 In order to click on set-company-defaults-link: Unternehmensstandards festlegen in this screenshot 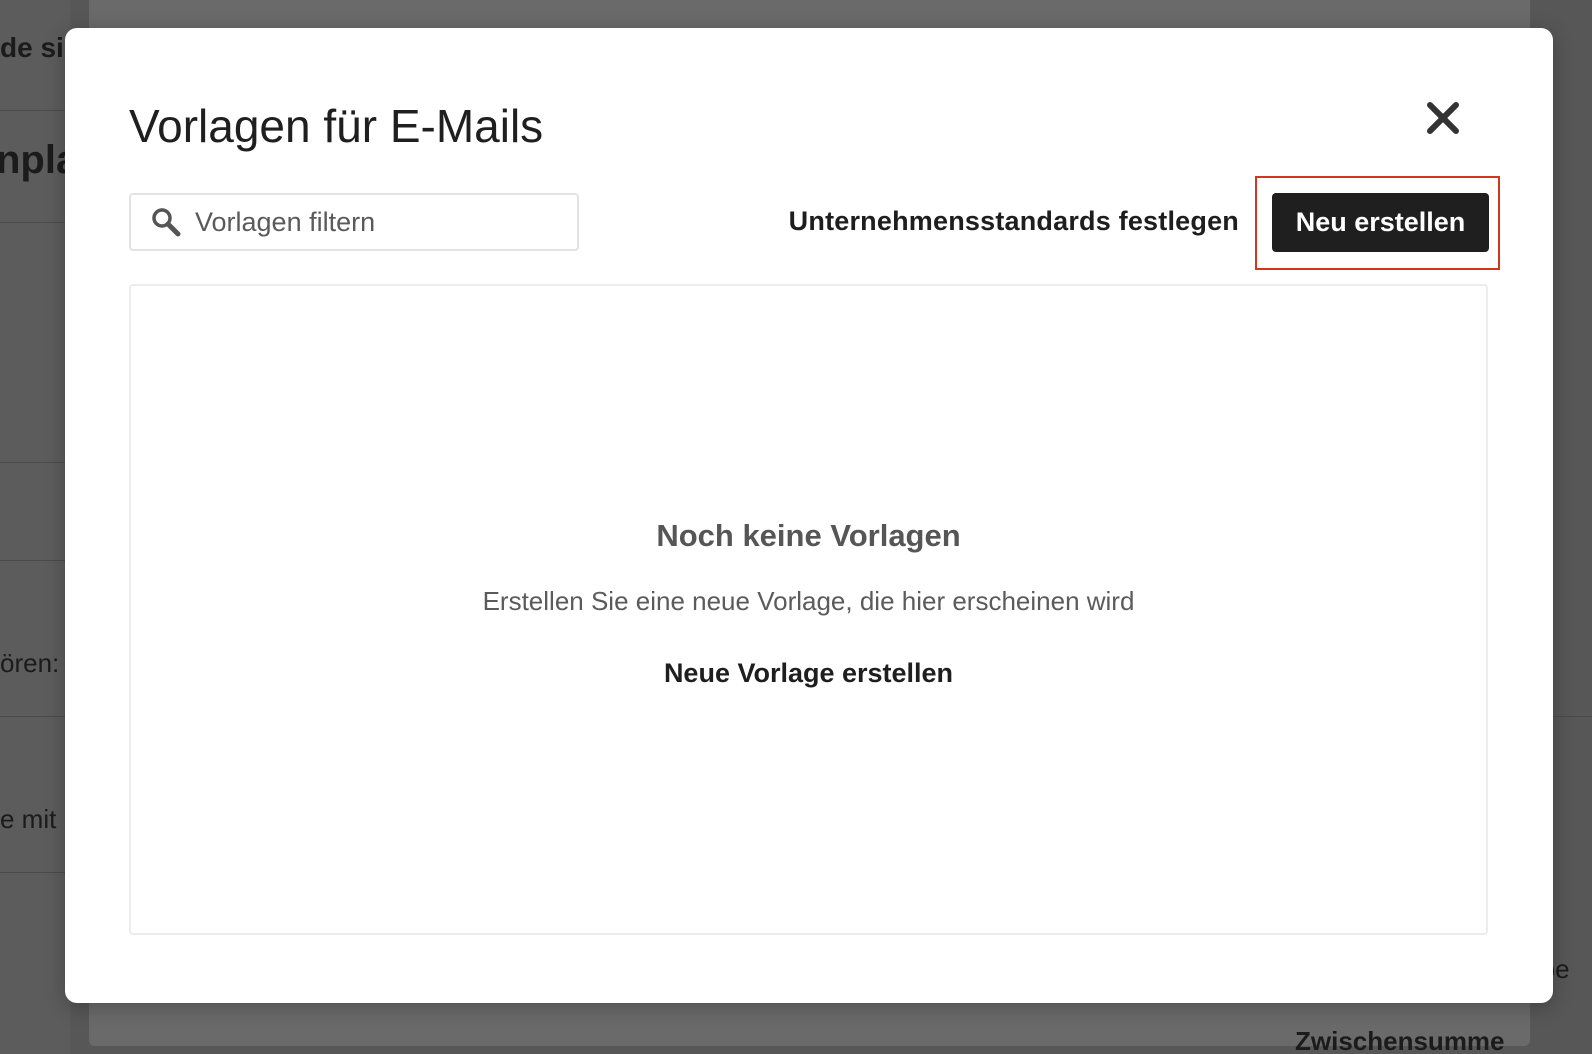, I will do `click(1014, 221)`.